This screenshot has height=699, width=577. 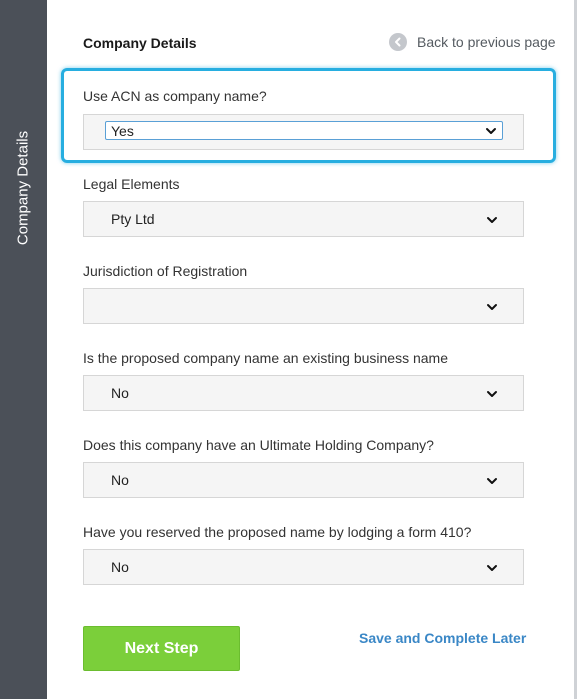 What do you see at coordinates (120, 393) in the screenshot?
I see `existing-business-name-value: No` at bounding box center [120, 393].